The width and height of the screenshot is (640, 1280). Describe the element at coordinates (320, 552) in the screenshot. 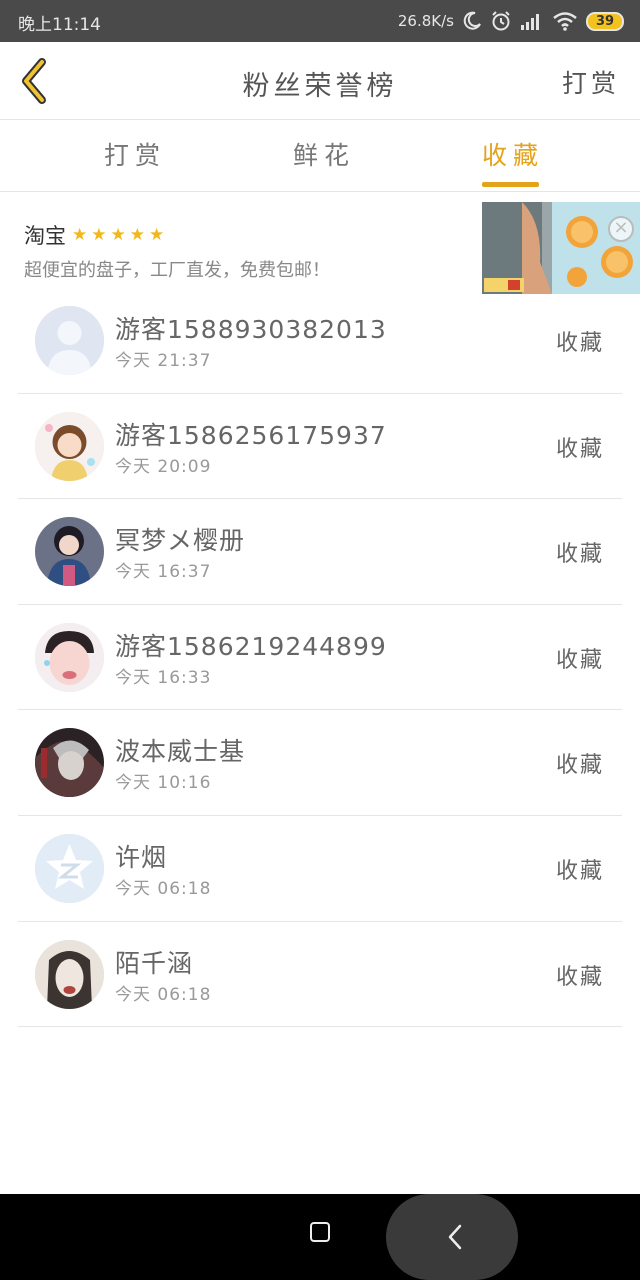

I see `list-item: 冥梦メ樱册 今天 16:37 收藏` at that location.